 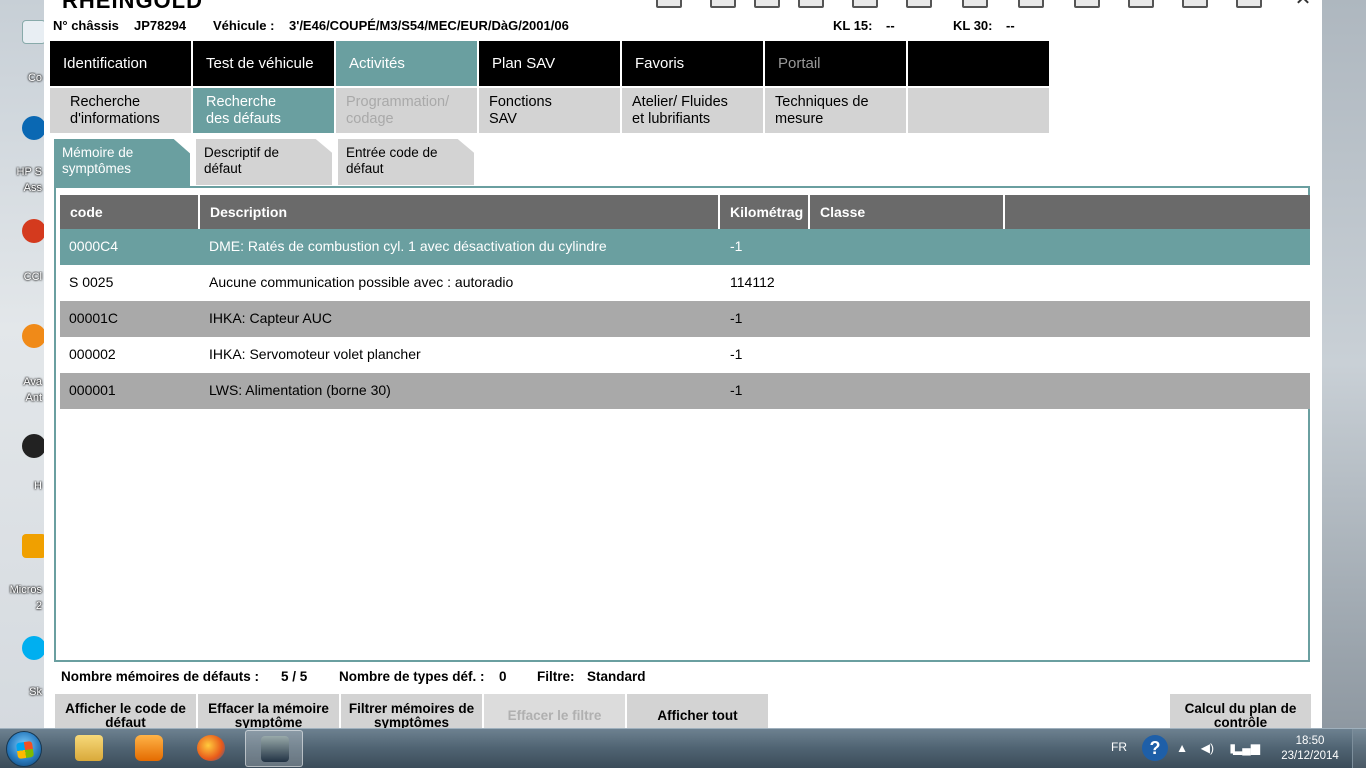 I want to click on tab-portail: Portail, so click(x=835, y=63).